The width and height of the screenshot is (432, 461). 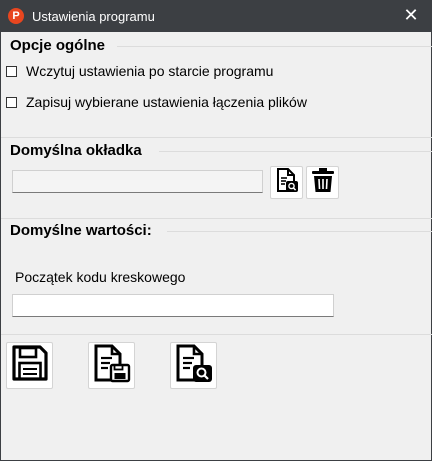 I want to click on window-title: Ustawienia programu, so click(x=93, y=16).